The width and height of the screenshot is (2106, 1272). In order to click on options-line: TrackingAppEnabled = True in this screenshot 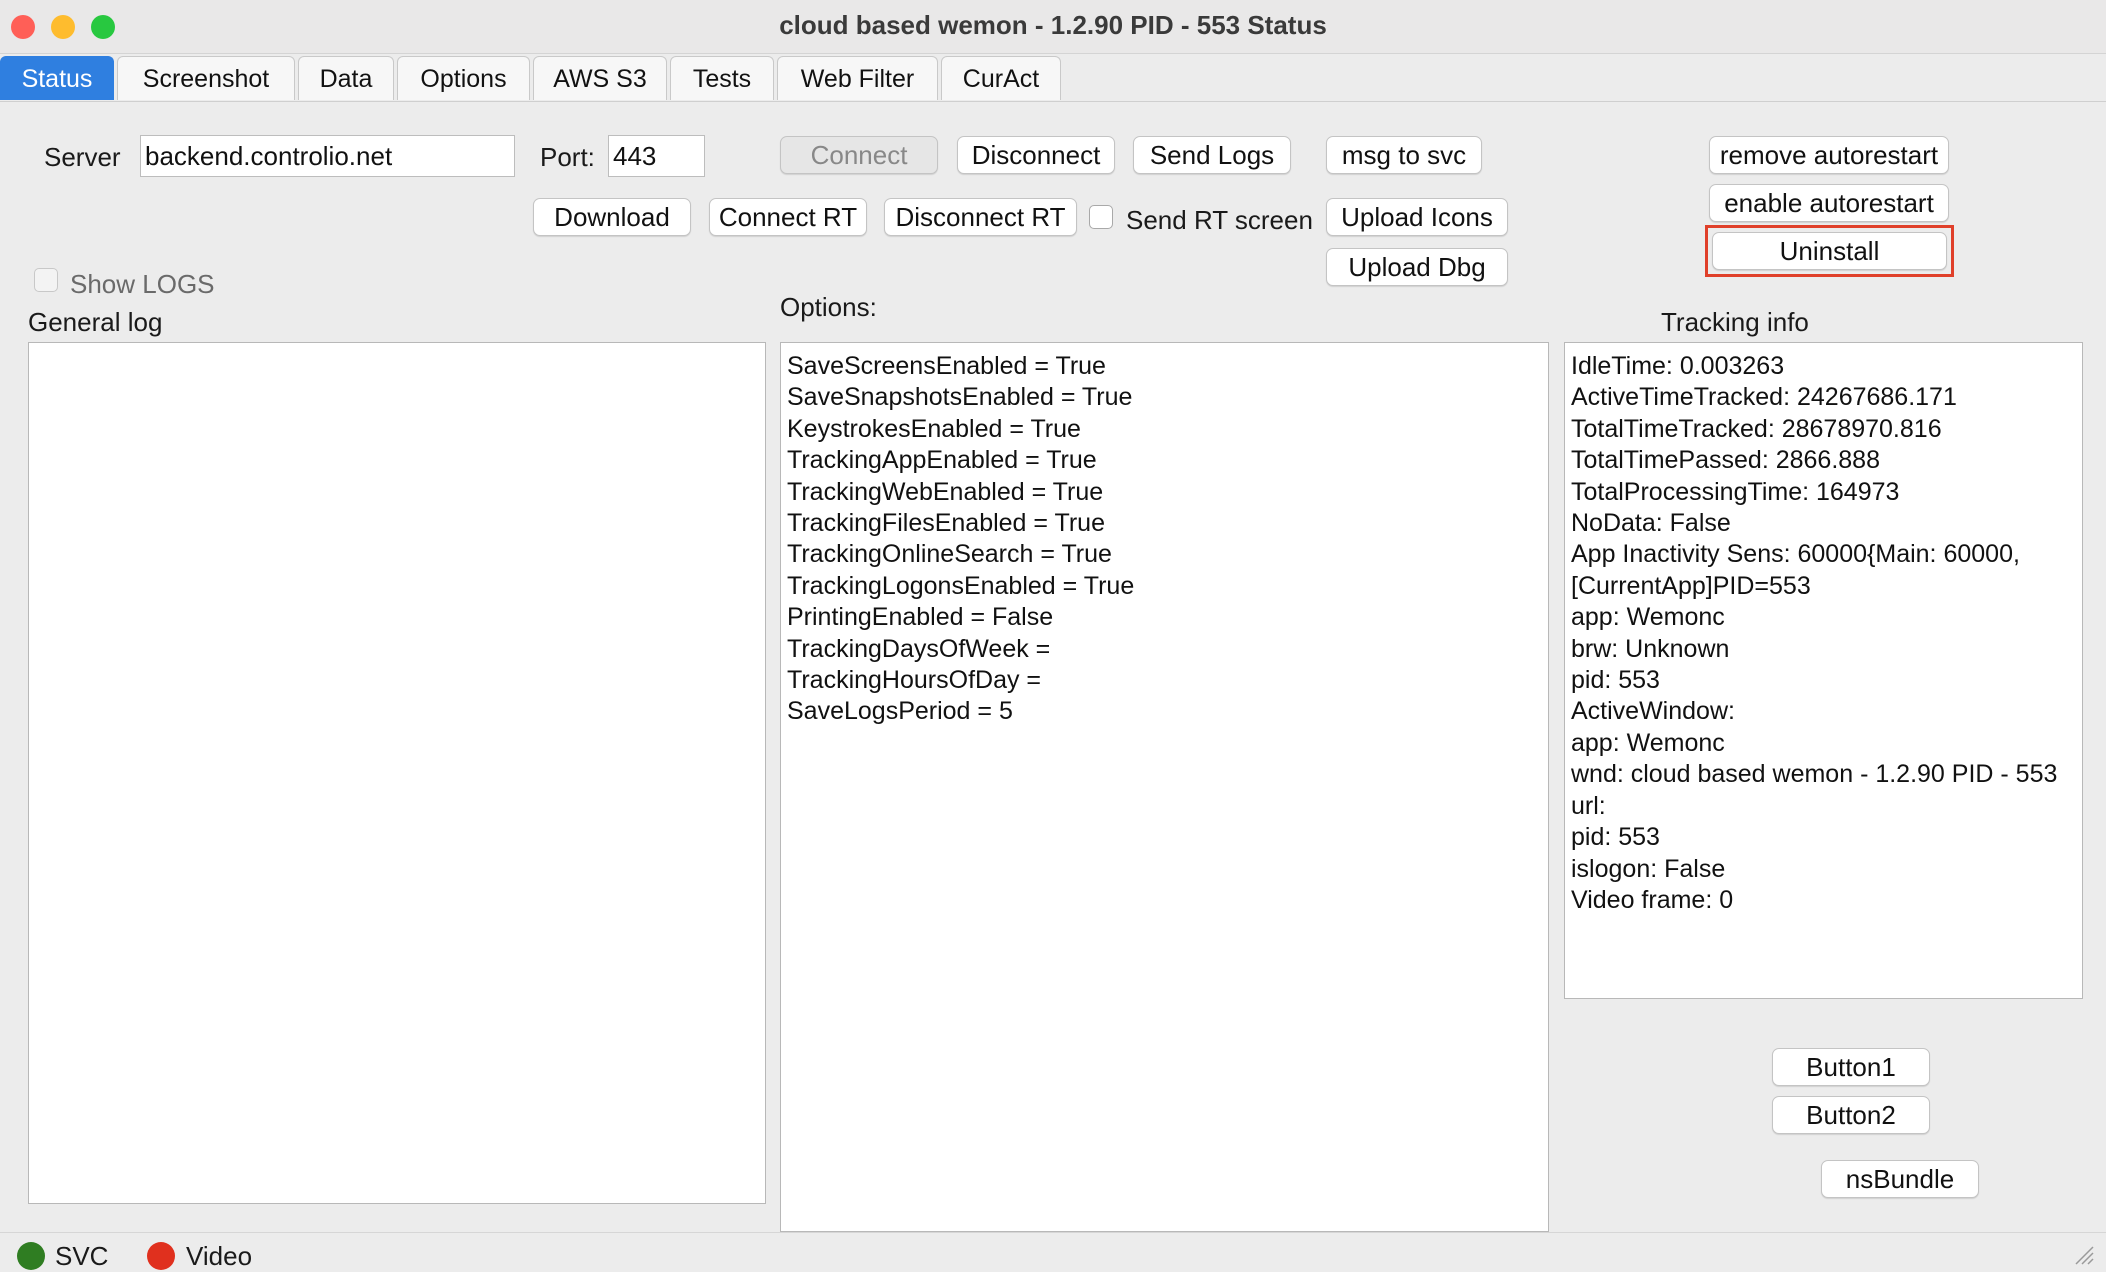, I will do `click(942, 460)`.